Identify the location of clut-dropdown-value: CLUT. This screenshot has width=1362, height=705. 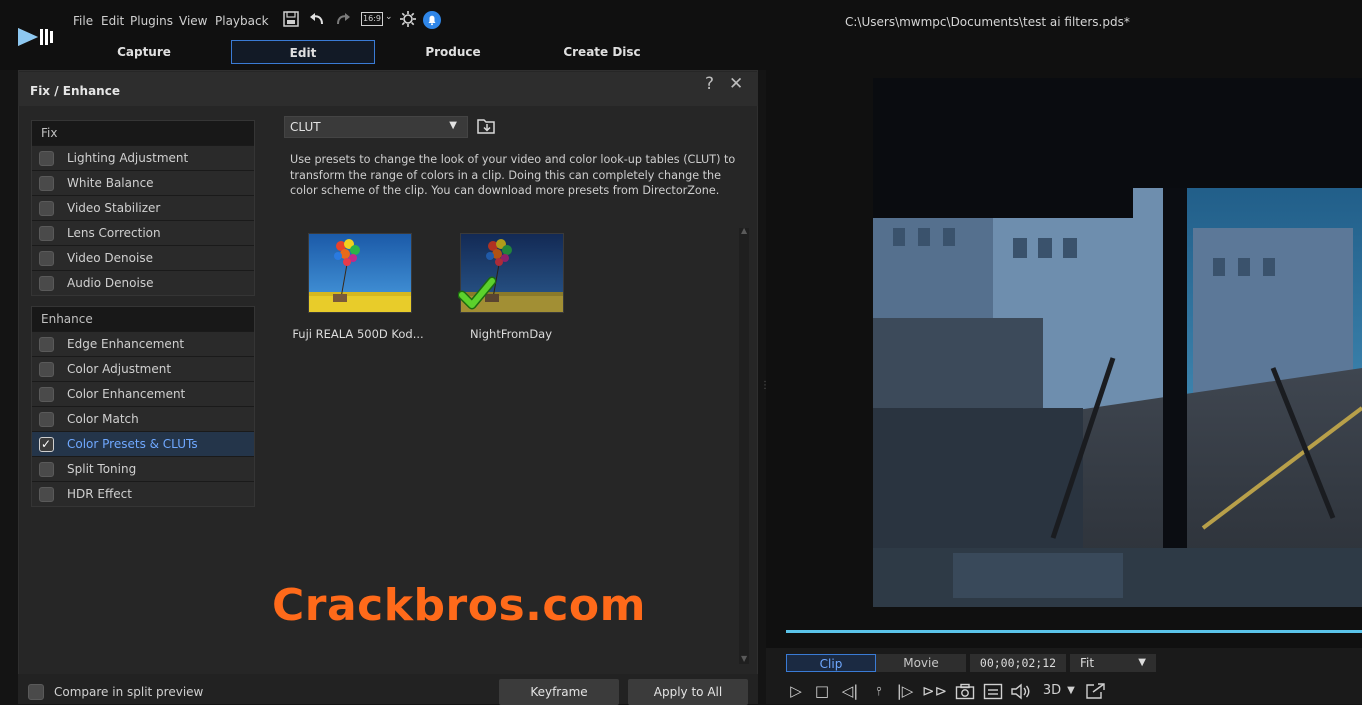
(305, 127).